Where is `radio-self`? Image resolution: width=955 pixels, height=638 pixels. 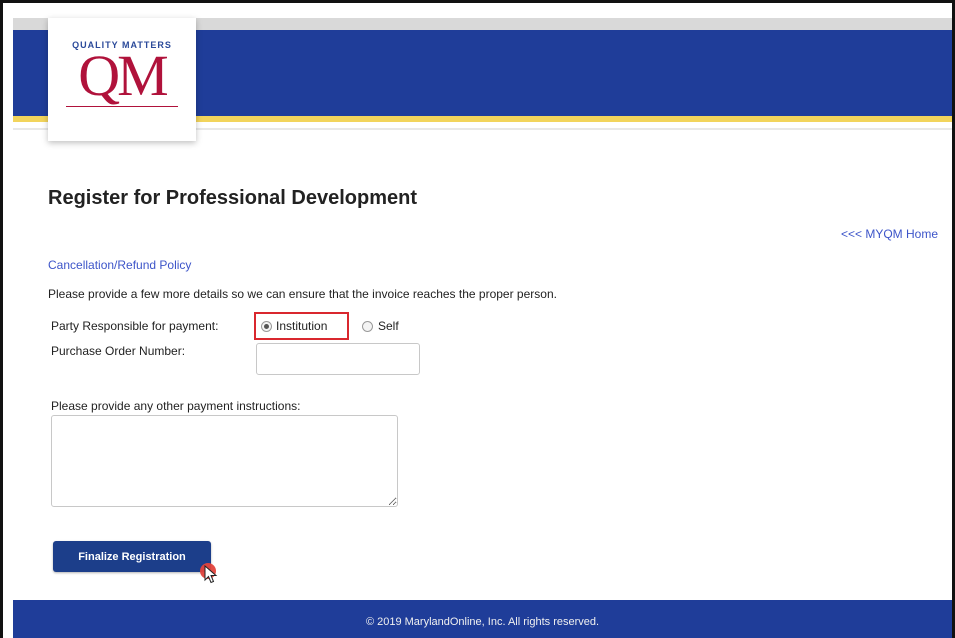 radio-self is located at coordinates (367, 326).